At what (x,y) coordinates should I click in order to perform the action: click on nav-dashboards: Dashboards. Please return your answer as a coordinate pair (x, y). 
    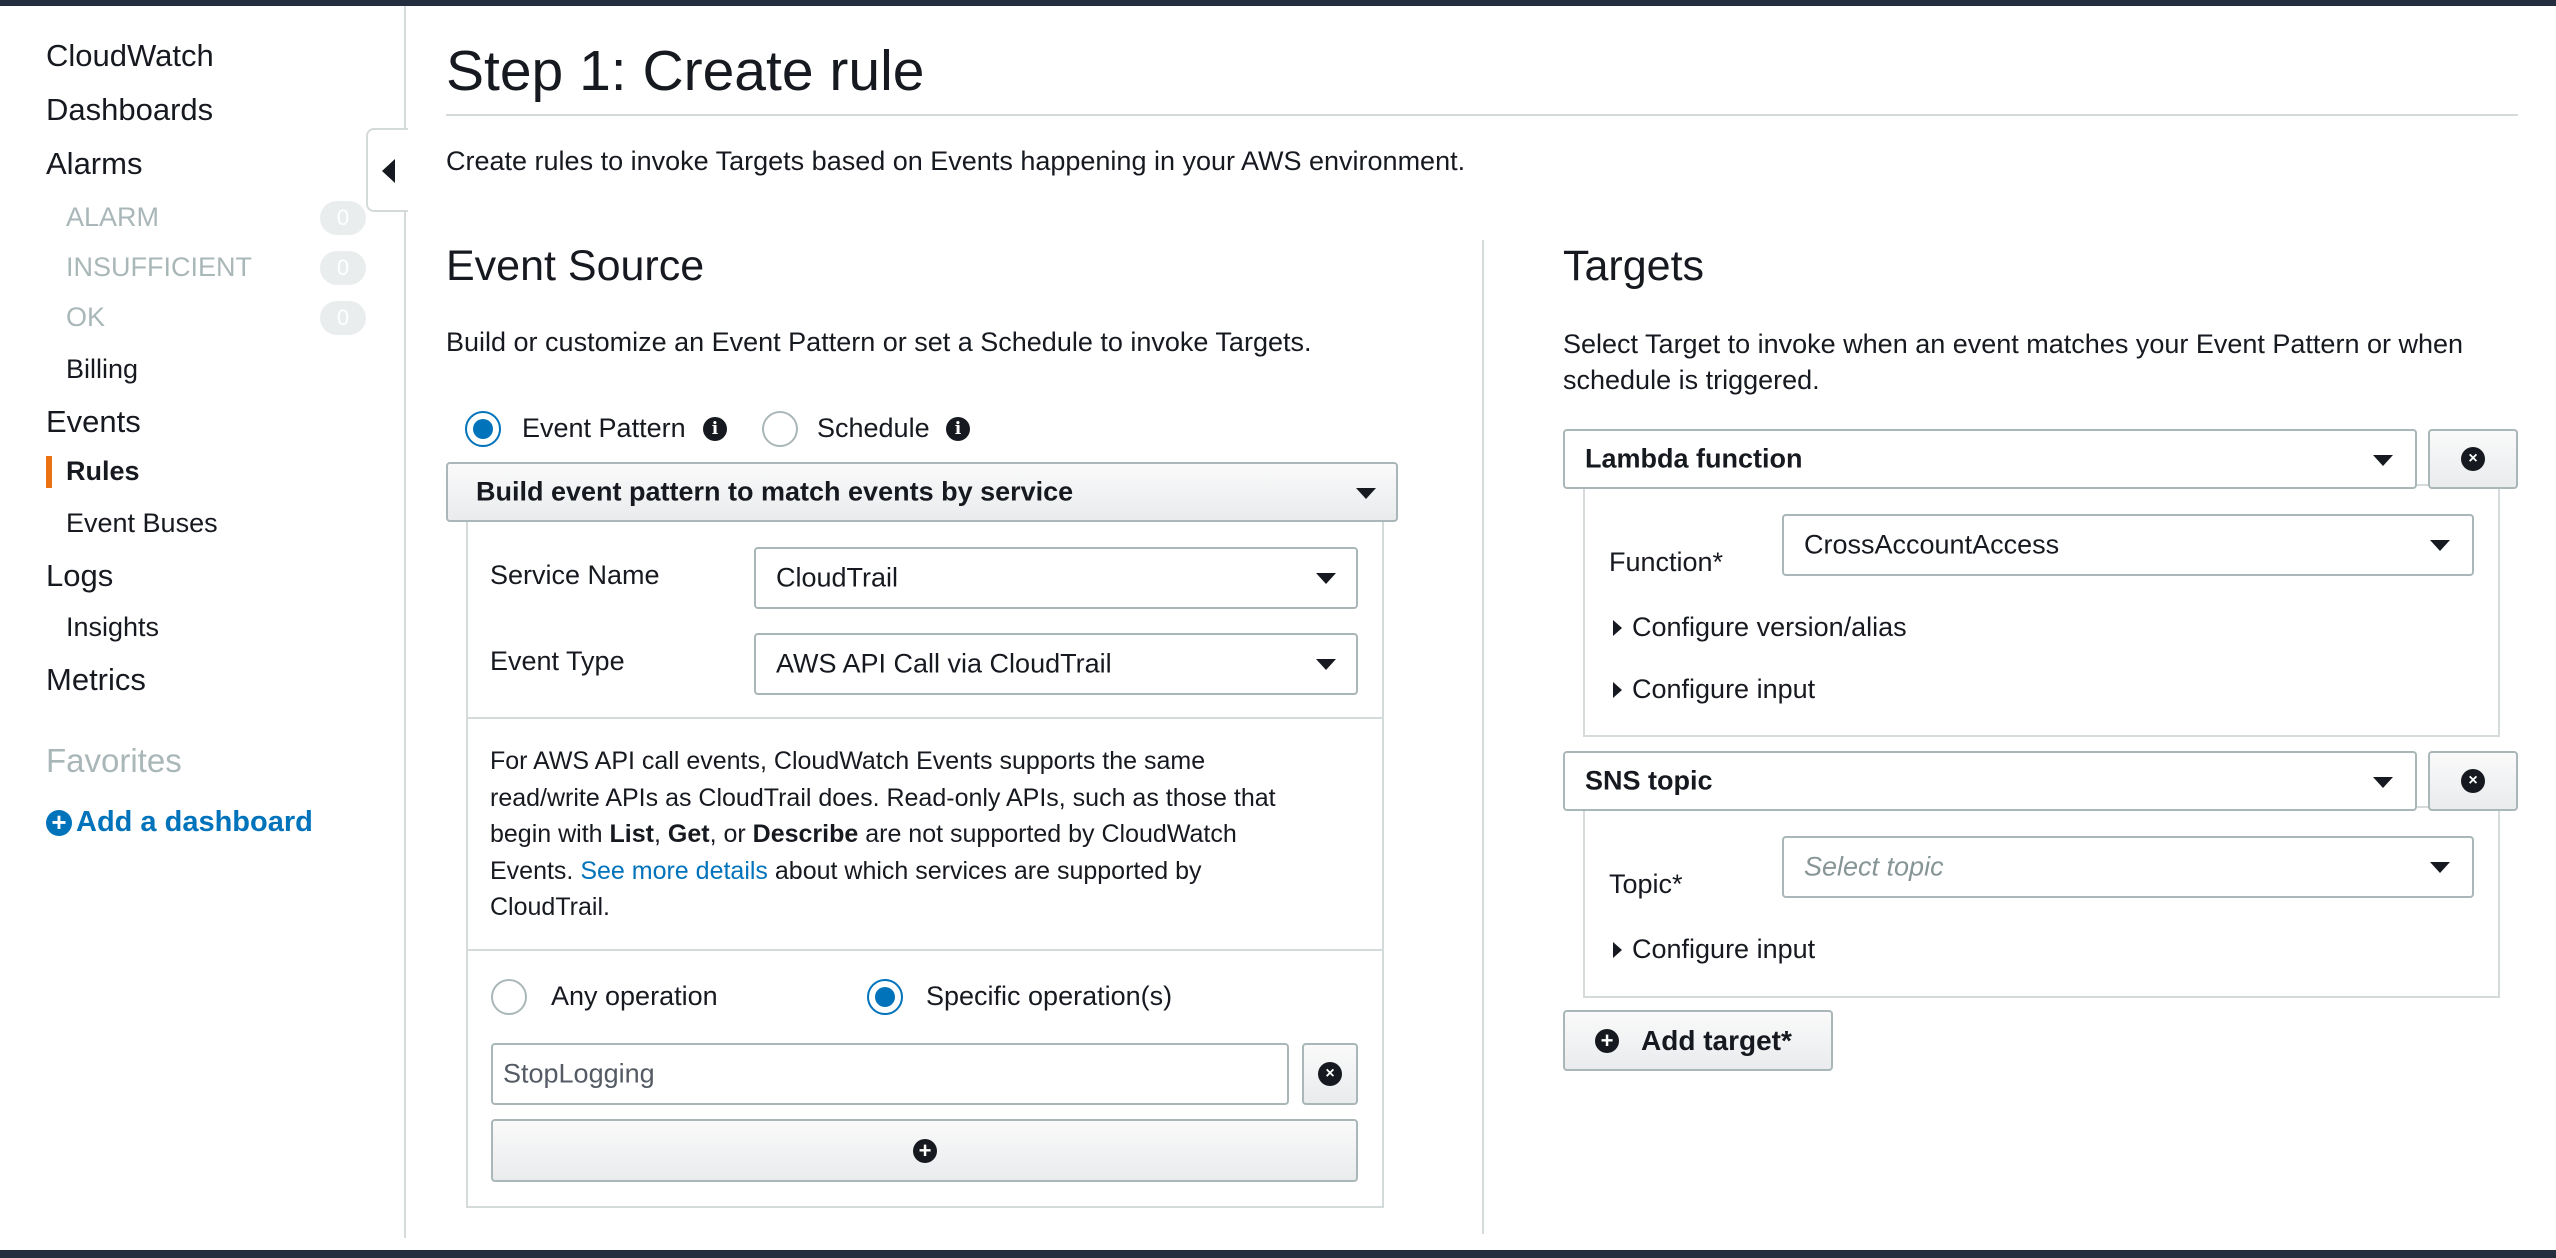
    Looking at the image, I should click on (129, 110).